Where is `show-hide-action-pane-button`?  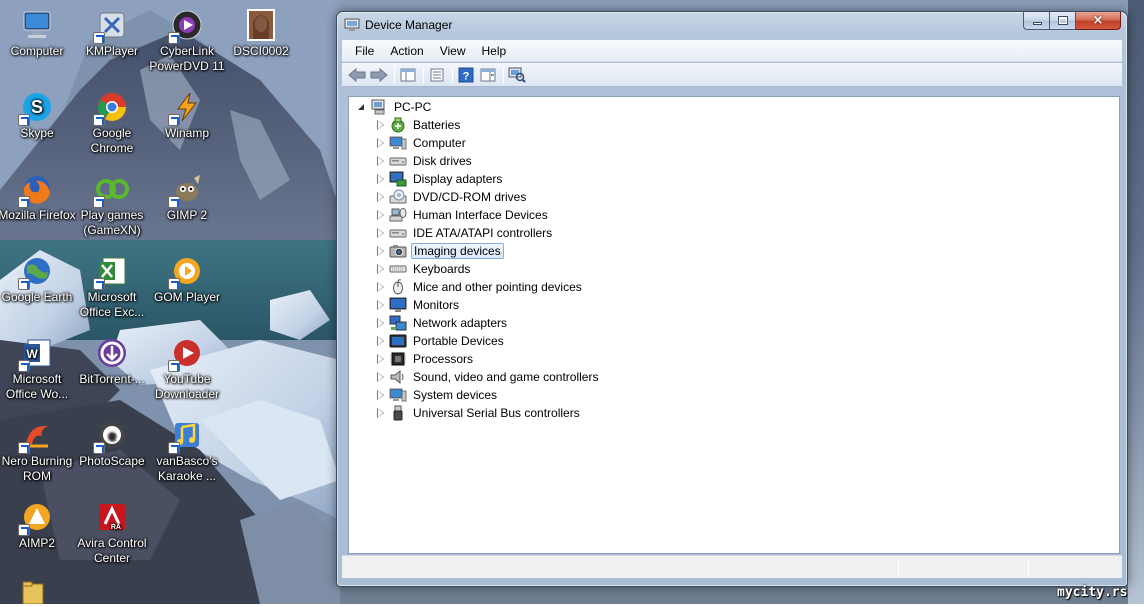
show-hide-action-pane-button is located at coordinates (488, 75).